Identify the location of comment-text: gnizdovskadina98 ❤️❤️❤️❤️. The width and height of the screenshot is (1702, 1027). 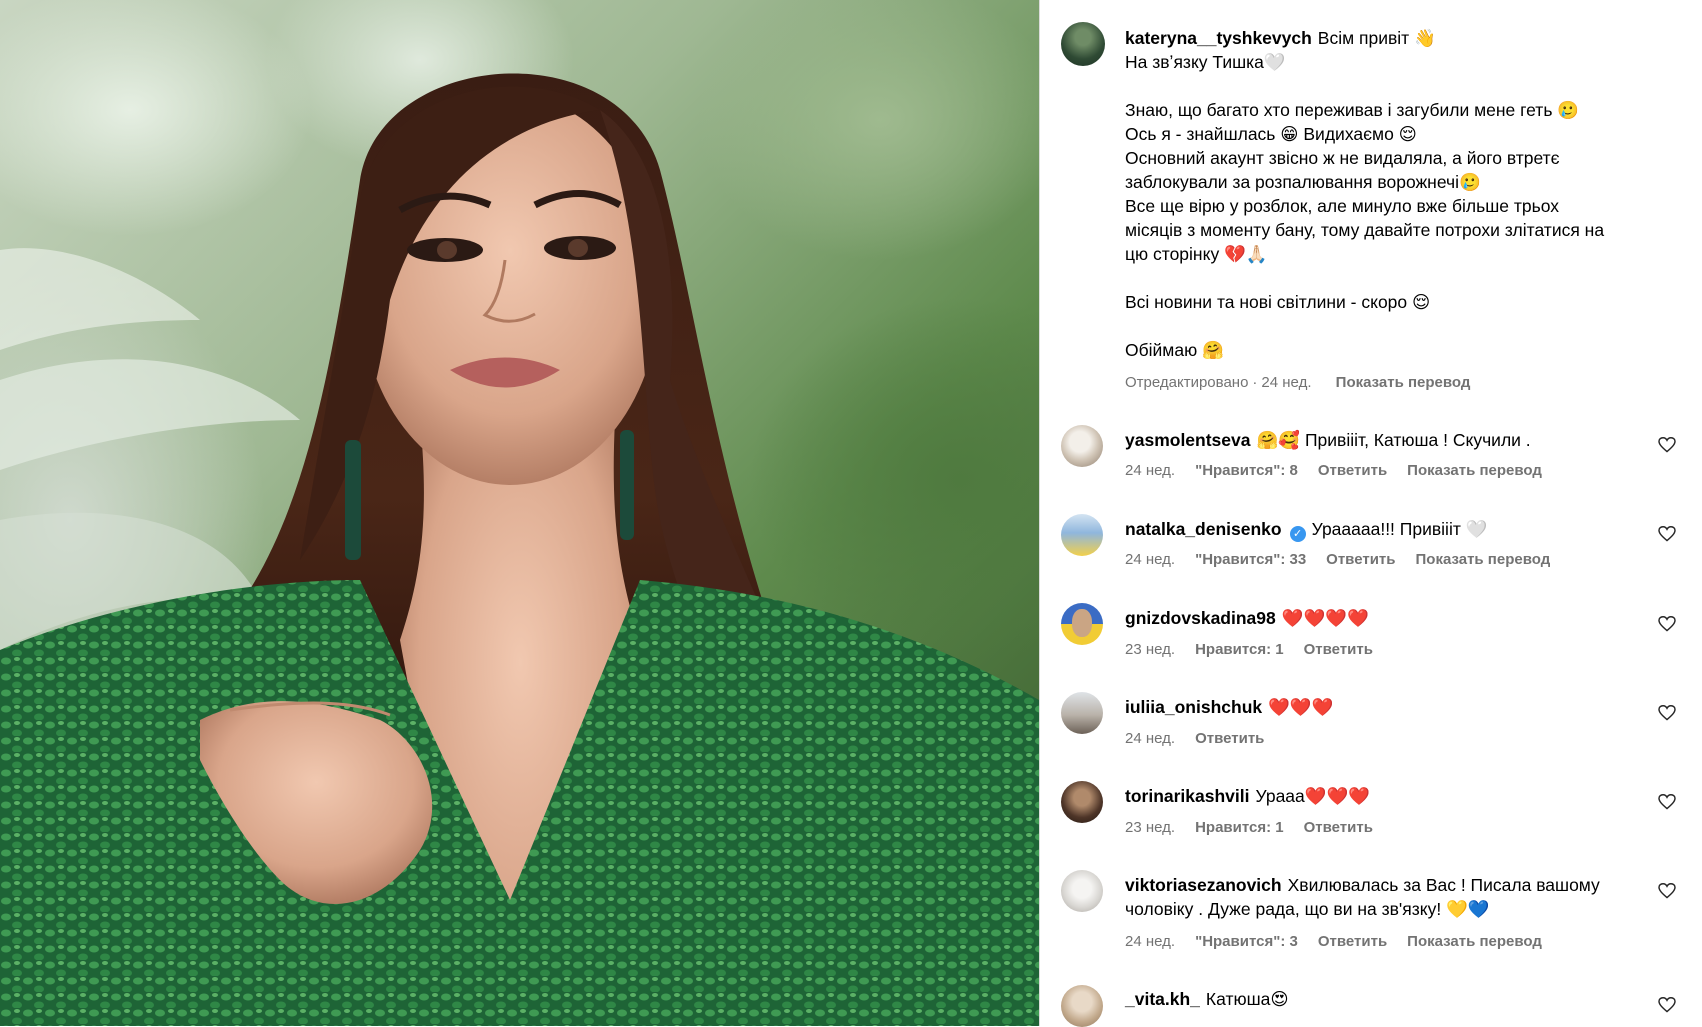
(1247, 618).